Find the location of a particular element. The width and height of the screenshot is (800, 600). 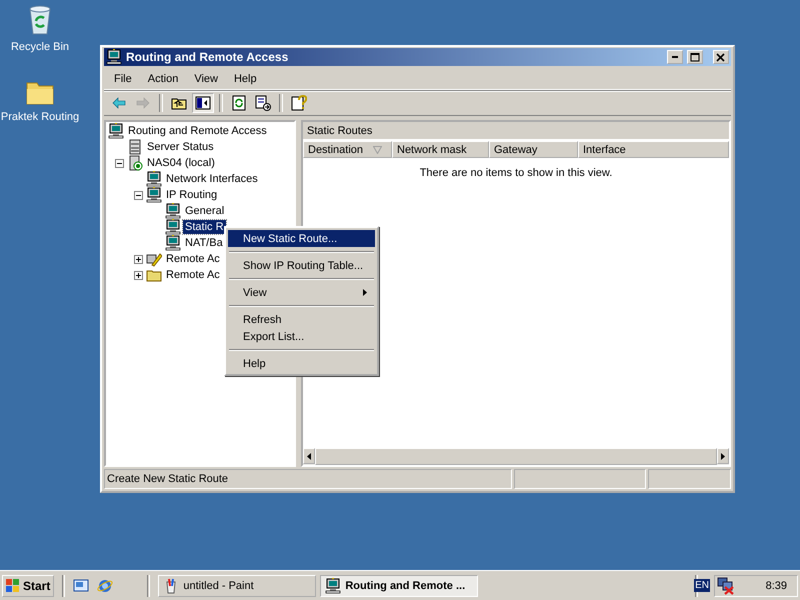

tree-item: NAT/Ba is located at coordinates (204, 243).